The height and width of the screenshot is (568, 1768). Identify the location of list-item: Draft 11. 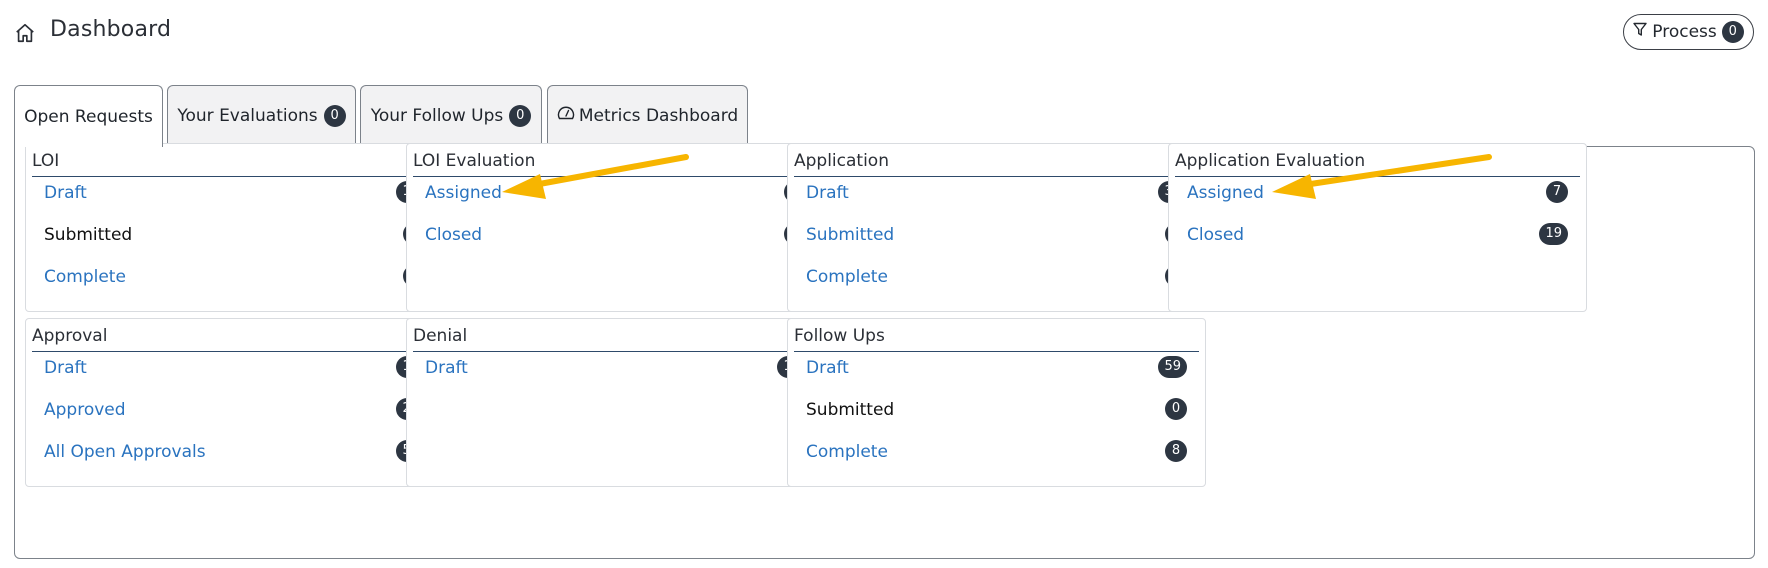
(615, 369).